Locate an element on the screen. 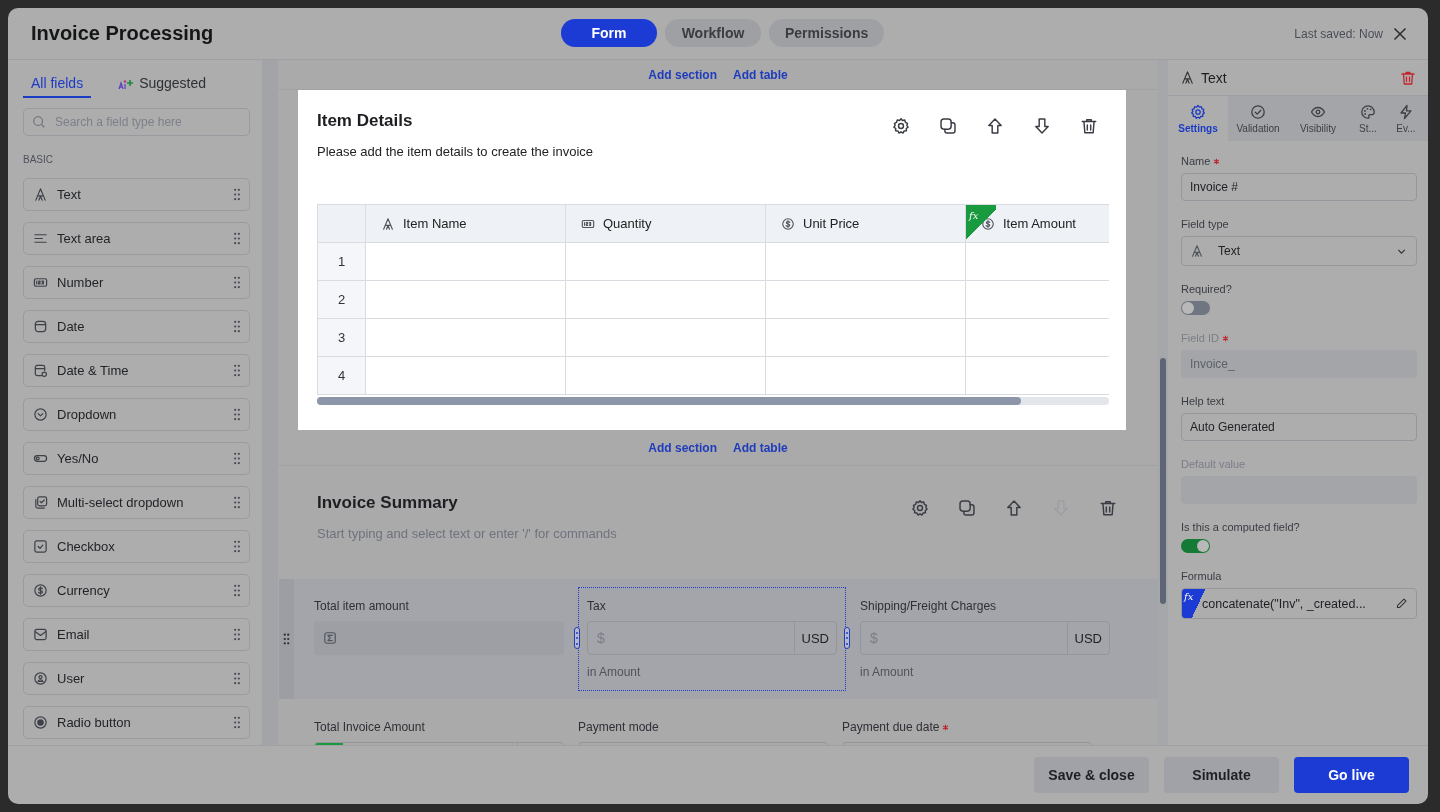 The image size is (1440, 812). palette-tab: Suggested is located at coordinates (162, 84).